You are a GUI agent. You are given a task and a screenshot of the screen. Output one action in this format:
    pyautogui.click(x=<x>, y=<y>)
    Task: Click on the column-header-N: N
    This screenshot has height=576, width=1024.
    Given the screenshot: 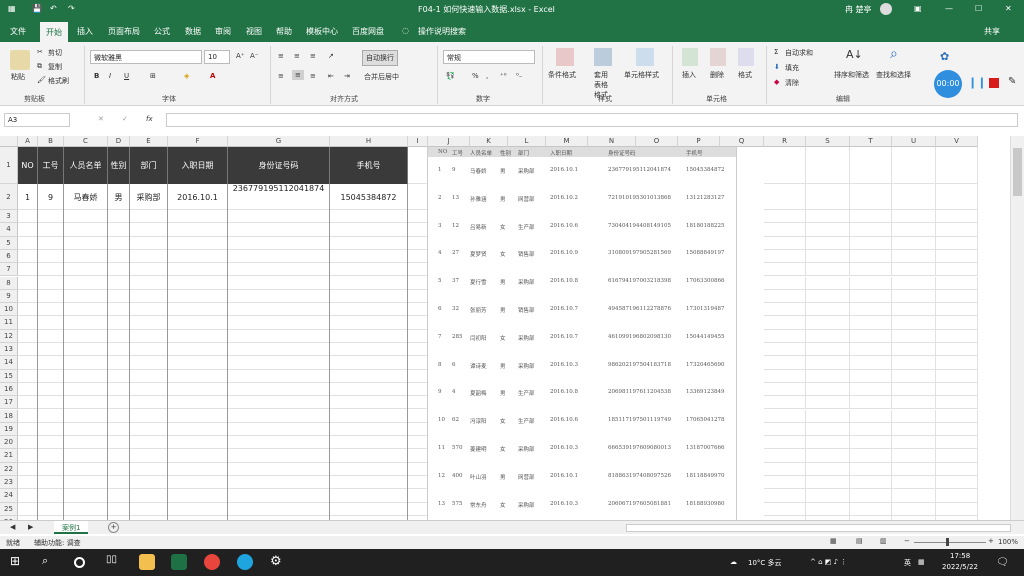 What is the action you would take?
    pyautogui.click(x=612, y=141)
    